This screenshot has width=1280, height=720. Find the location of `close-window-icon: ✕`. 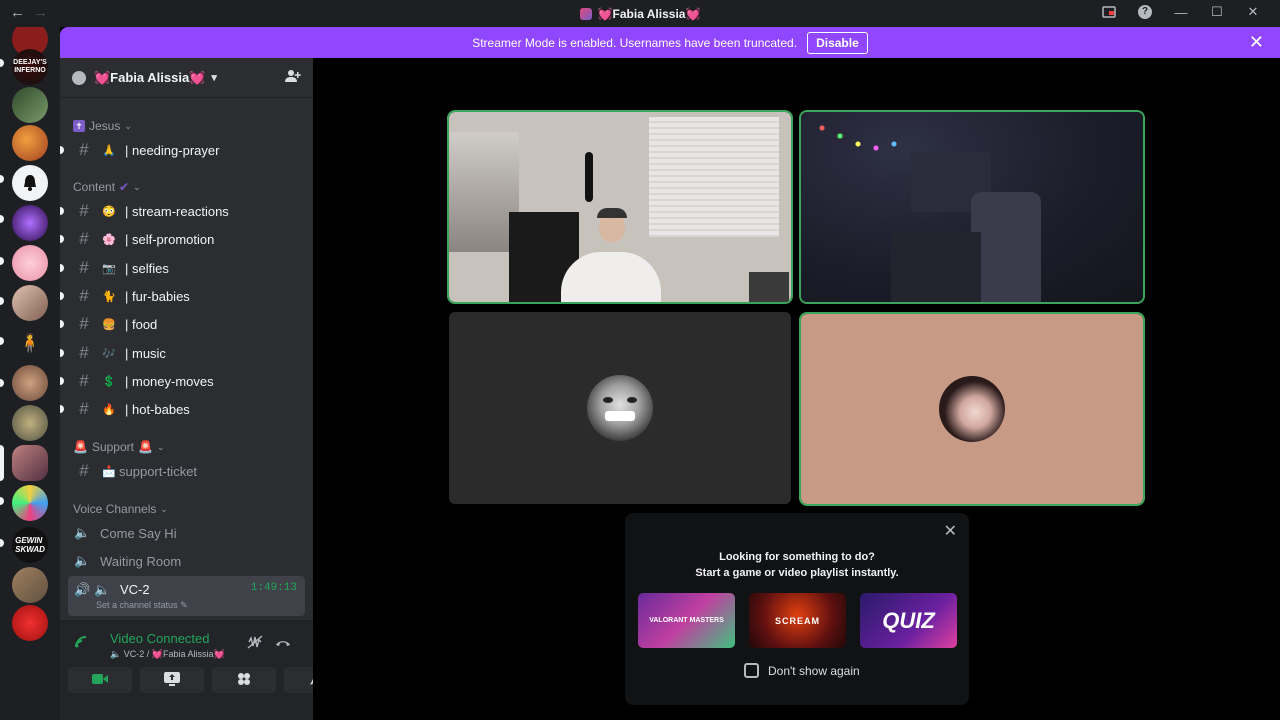

close-window-icon: ✕ is located at coordinates (1253, 11).